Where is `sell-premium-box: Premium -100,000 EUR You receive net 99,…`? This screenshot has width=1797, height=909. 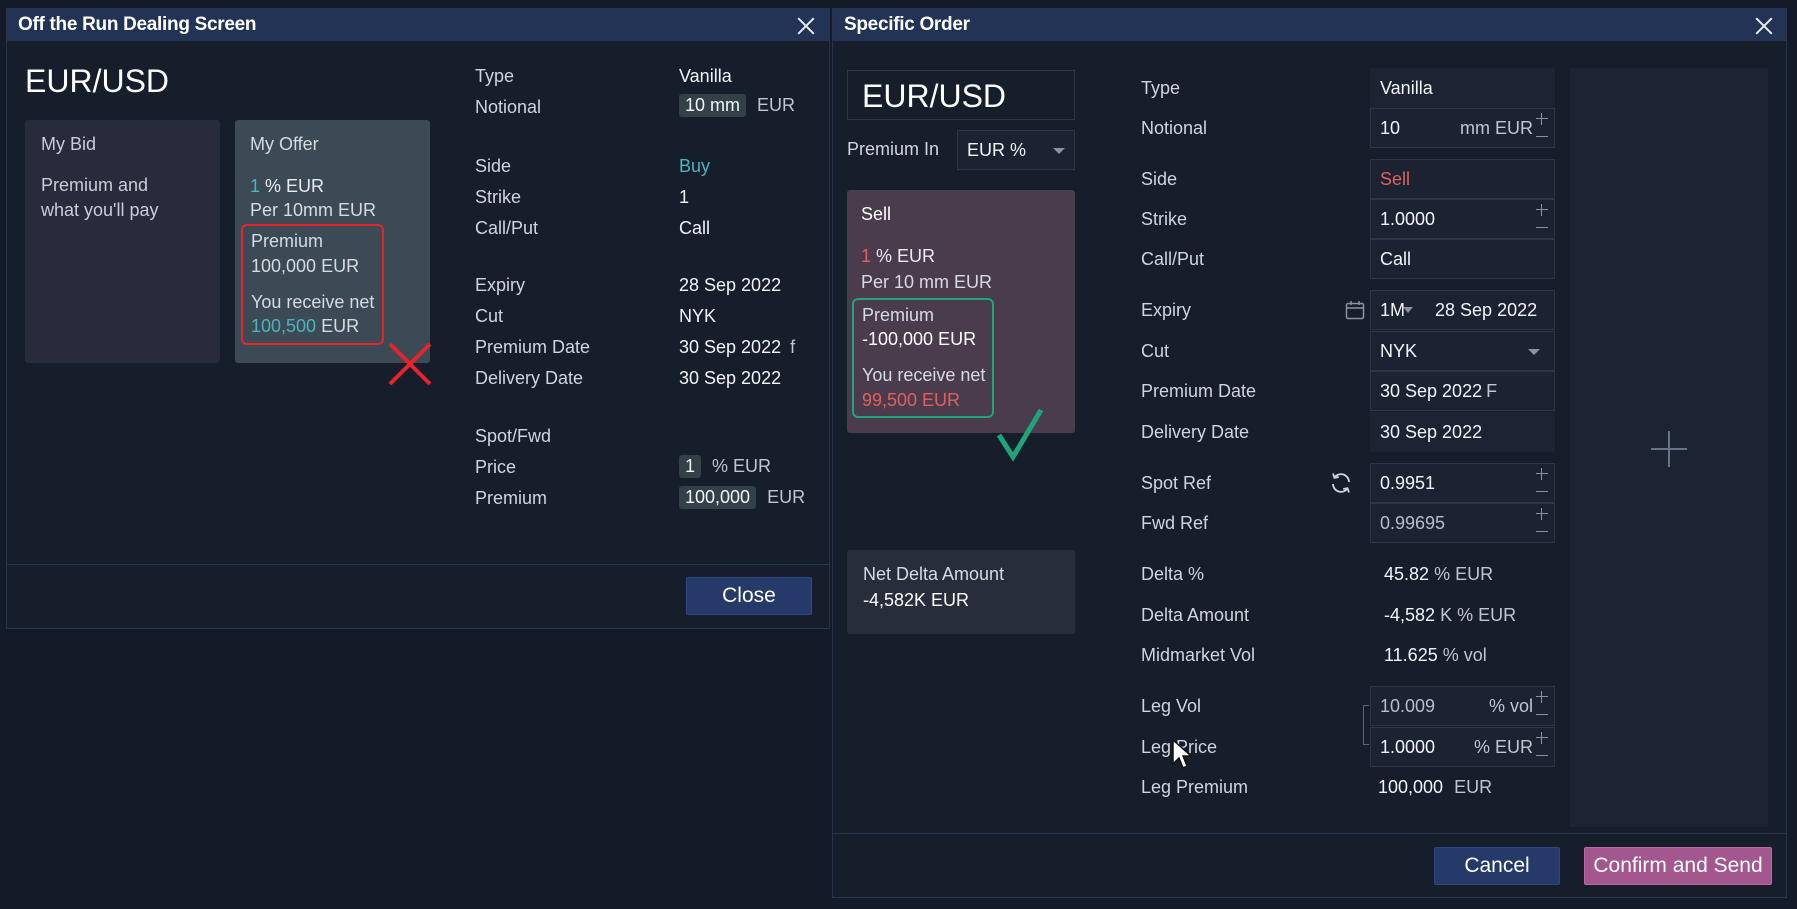 sell-premium-box: Premium -100,000 EUR You receive net 99,… is located at coordinates (923, 358).